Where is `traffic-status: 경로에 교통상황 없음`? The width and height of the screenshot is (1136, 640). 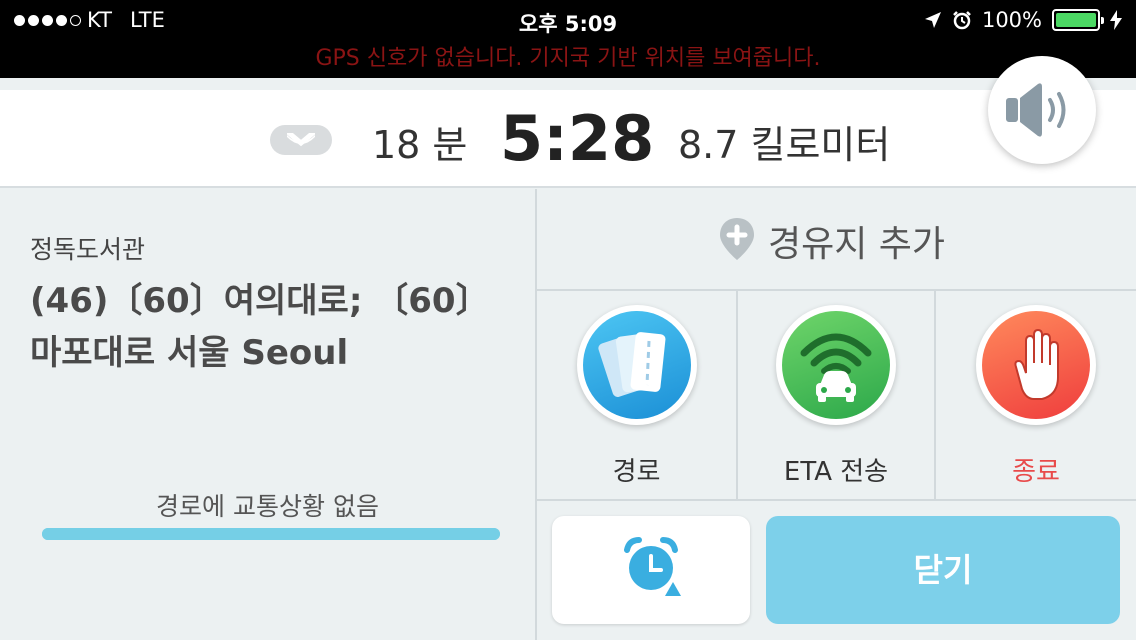 traffic-status: 경로에 교통상황 없음 is located at coordinates (267, 506).